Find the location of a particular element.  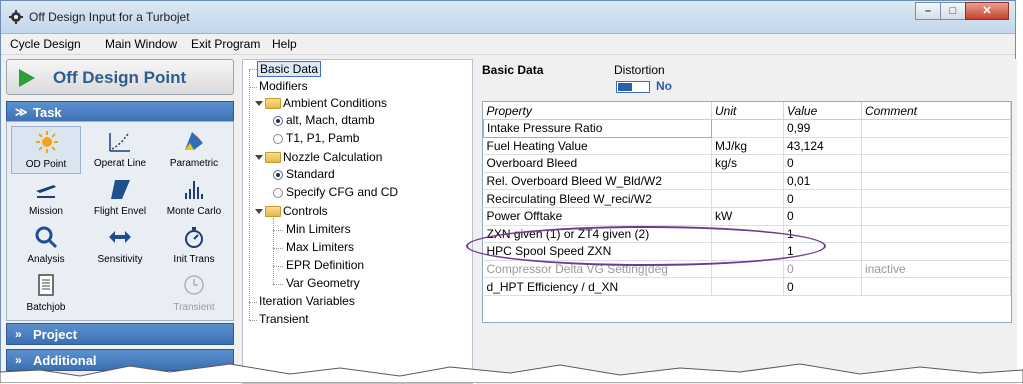

radio-specify-cfg-cd is located at coordinates (278, 193).